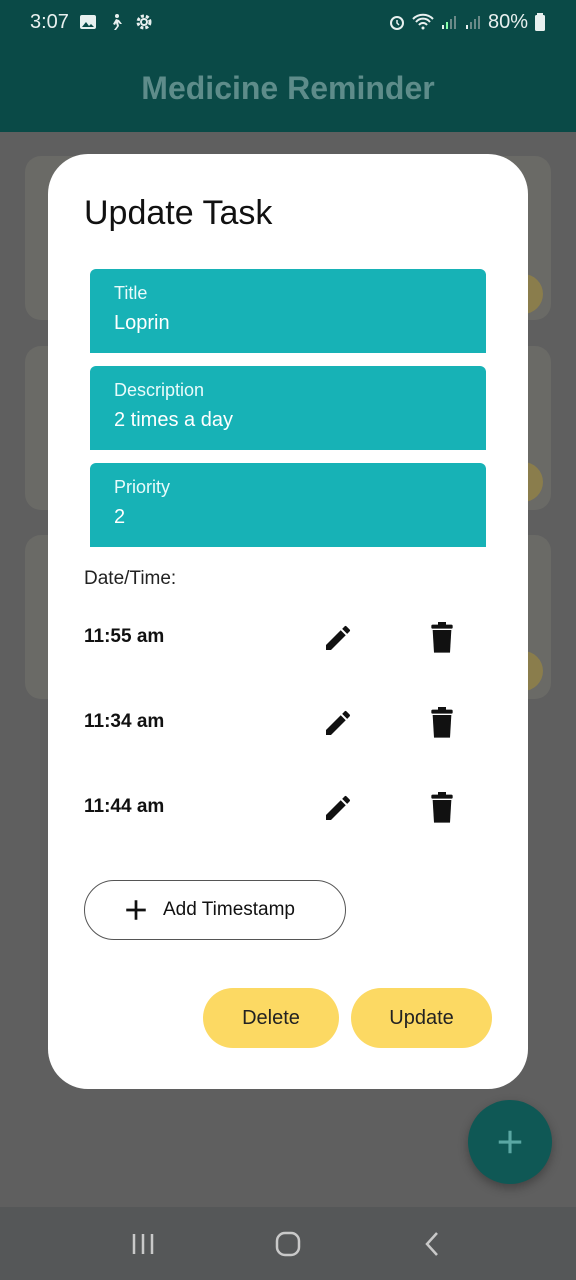 The image size is (576, 1280). What do you see at coordinates (124, 806) in the screenshot?
I see `timestamp-time: 11:44 am` at bounding box center [124, 806].